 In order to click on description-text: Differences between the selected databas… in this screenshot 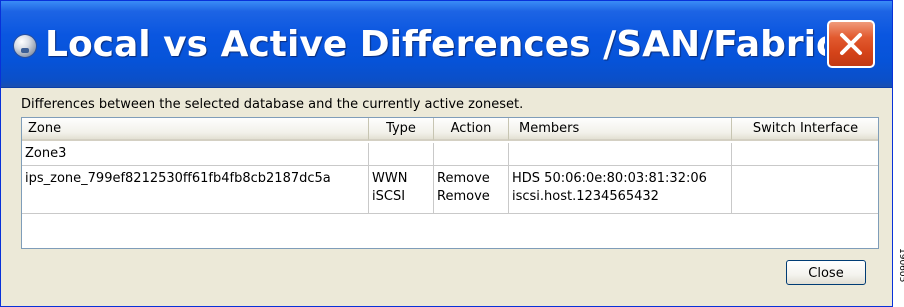, I will do `click(272, 104)`.